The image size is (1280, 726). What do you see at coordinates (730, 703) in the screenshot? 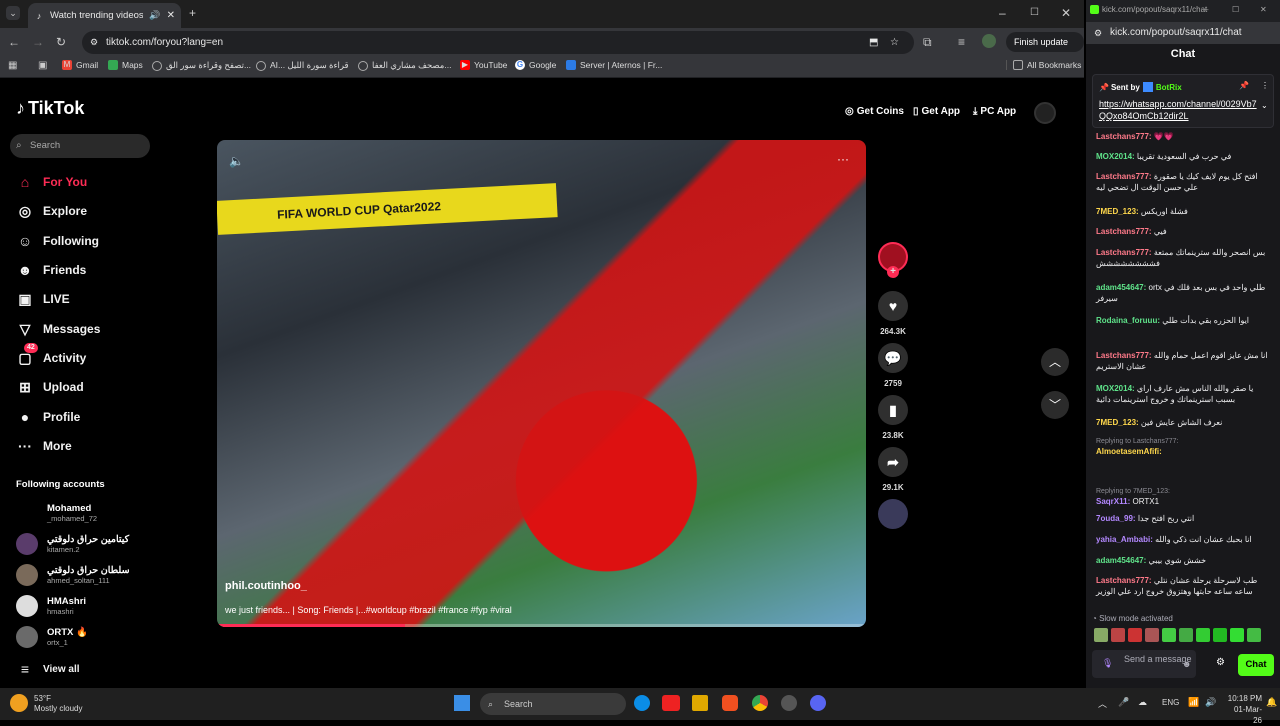
I see `brave-icon` at bounding box center [730, 703].